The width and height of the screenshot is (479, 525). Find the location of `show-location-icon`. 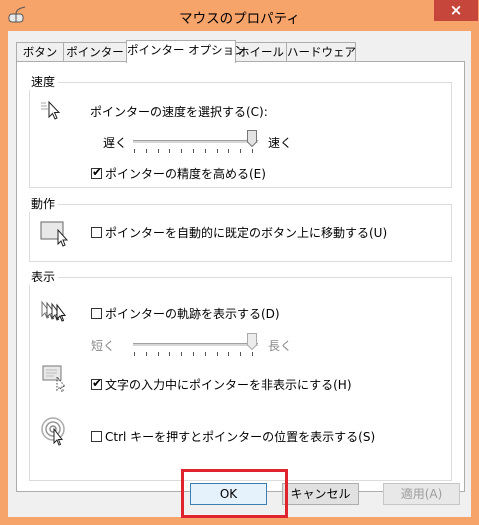

show-location-icon is located at coordinates (55, 433).